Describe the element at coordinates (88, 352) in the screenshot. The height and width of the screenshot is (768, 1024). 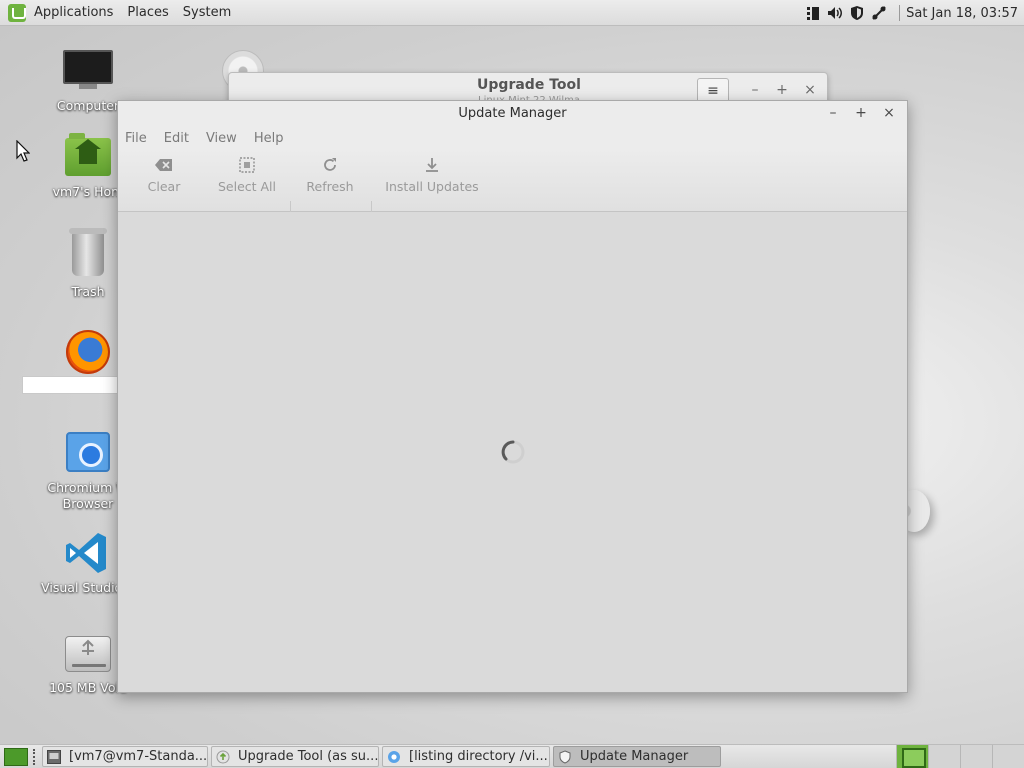
I see `firefox-icon` at that location.